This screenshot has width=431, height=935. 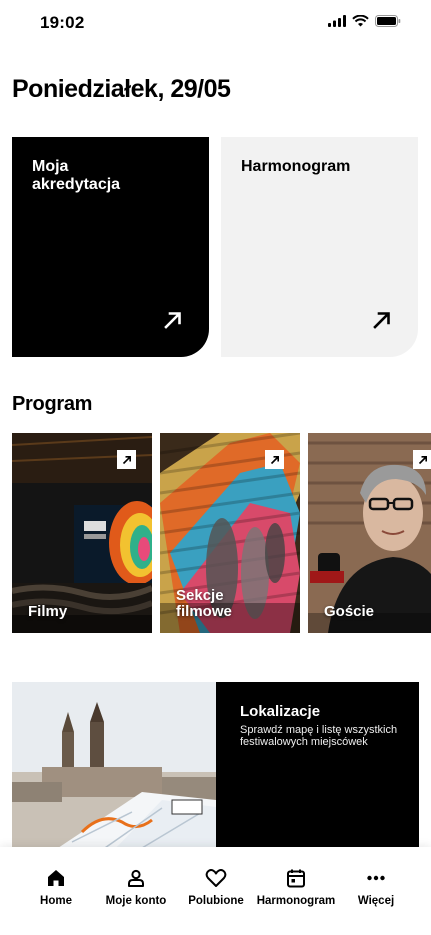 What do you see at coordinates (369, 533) in the screenshot?
I see `program-card-guests: Goście` at bounding box center [369, 533].